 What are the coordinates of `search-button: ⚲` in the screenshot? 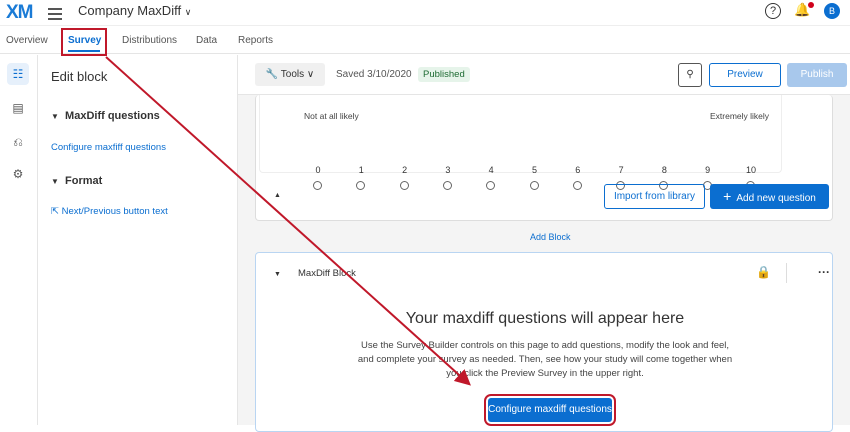 It's located at (690, 75).